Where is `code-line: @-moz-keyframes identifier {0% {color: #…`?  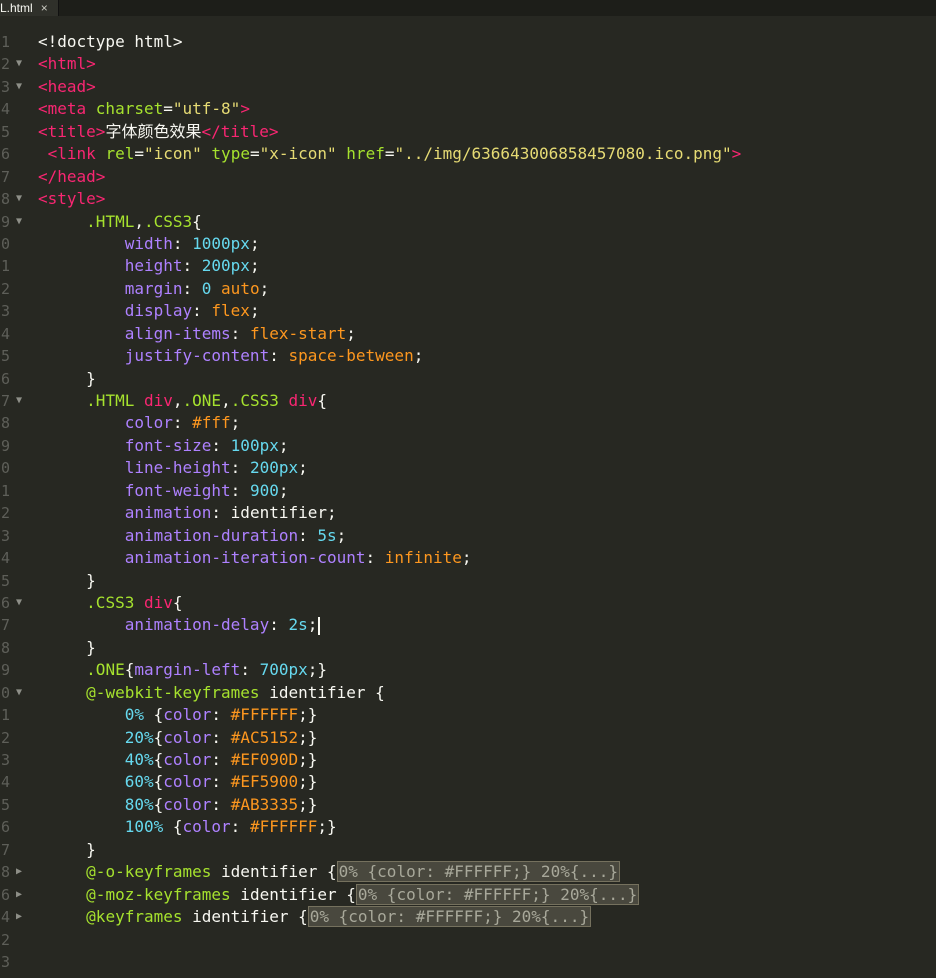
code-line: @-moz-keyframes identifier {0% {color: #… is located at coordinates (487, 894).